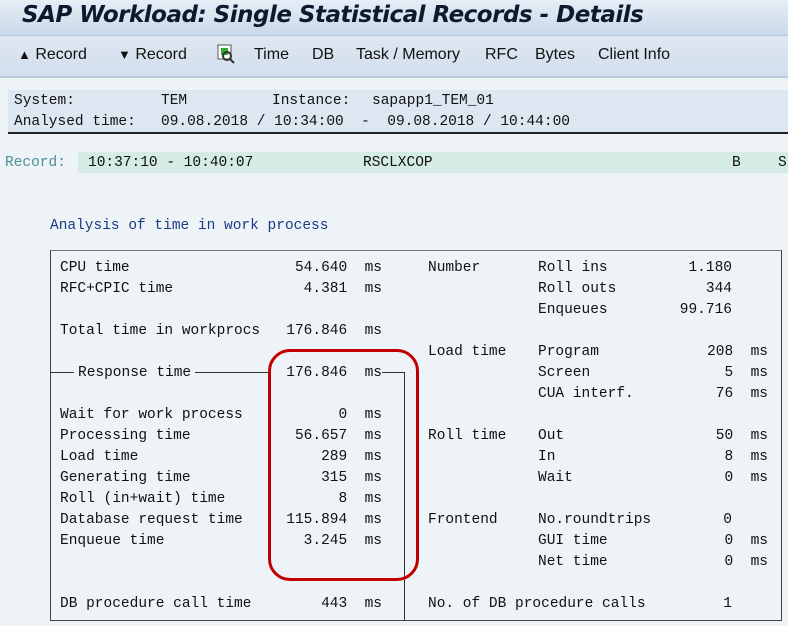 The image size is (788, 626). Describe the element at coordinates (75, 122) in the screenshot. I see `analysed-time-label: Analysed time:` at that location.